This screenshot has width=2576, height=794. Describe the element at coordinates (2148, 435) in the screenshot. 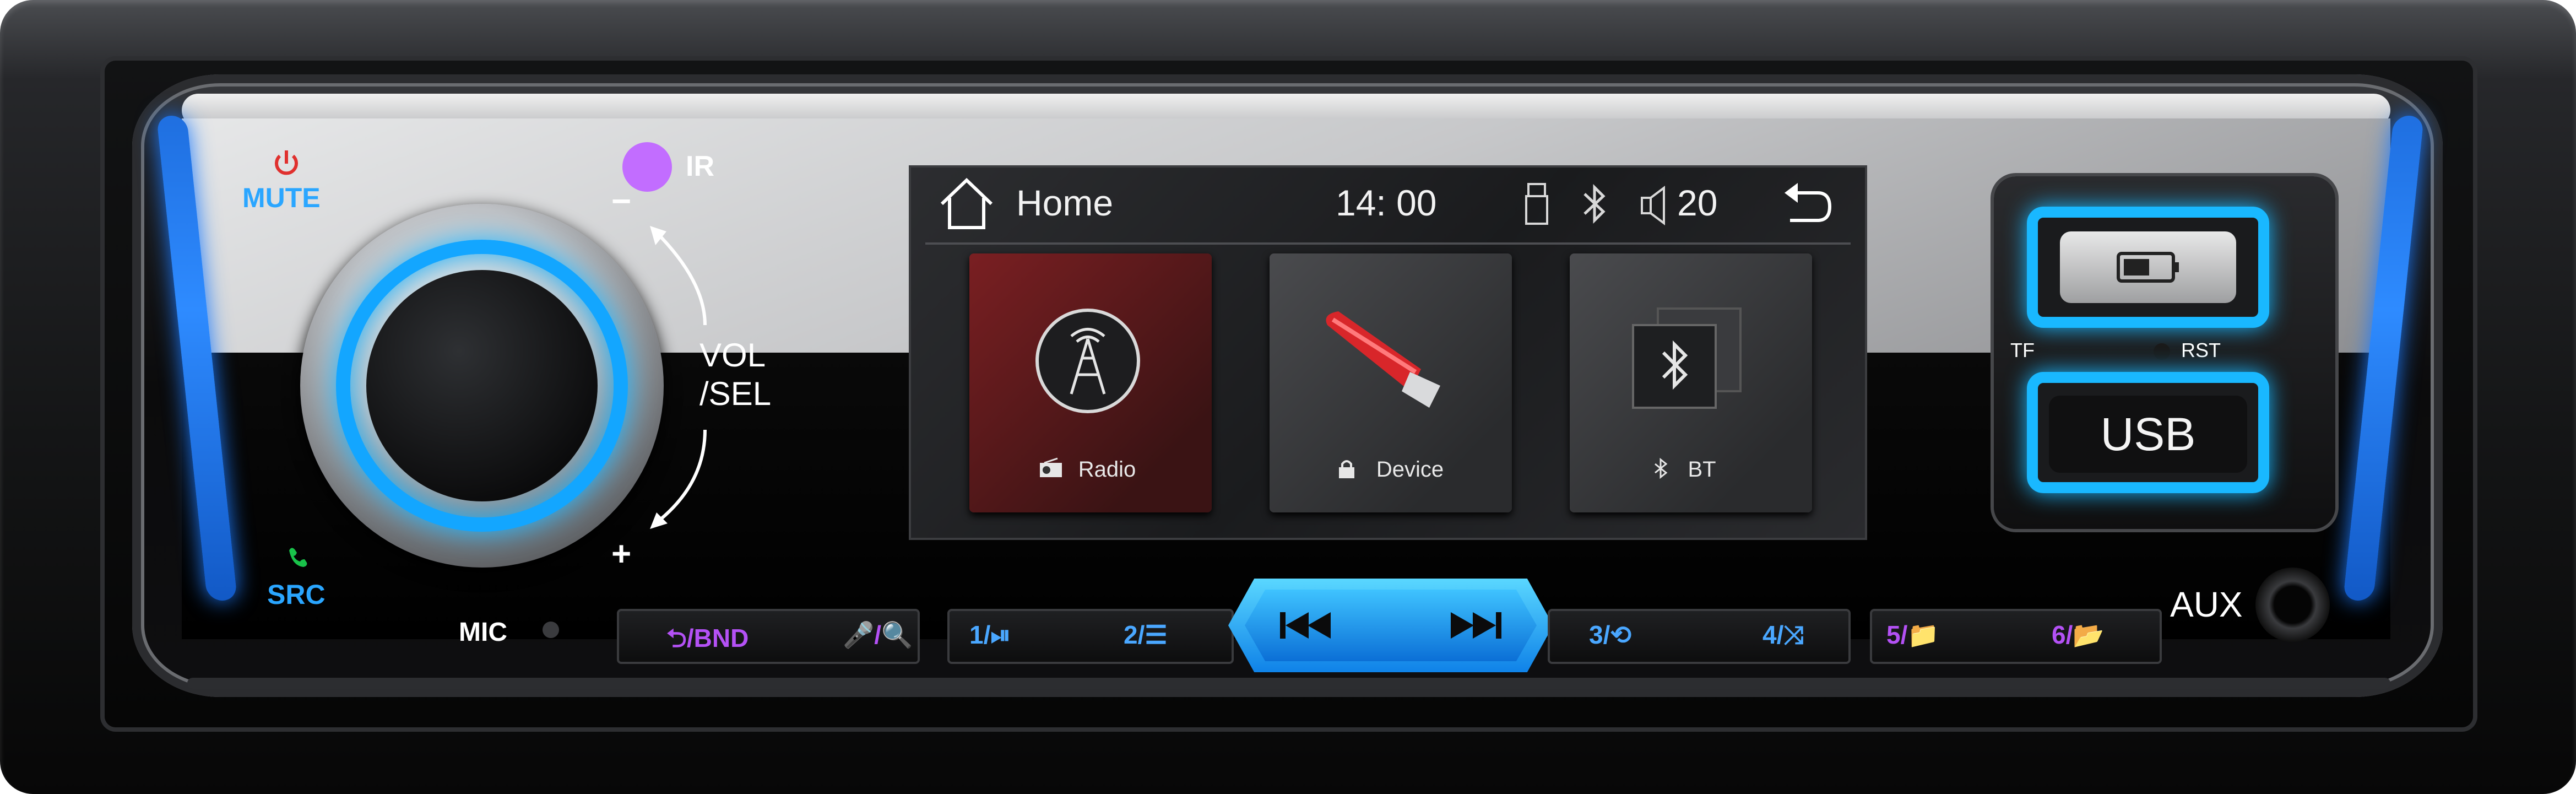

I see `usb-port-label: USB` at that location.